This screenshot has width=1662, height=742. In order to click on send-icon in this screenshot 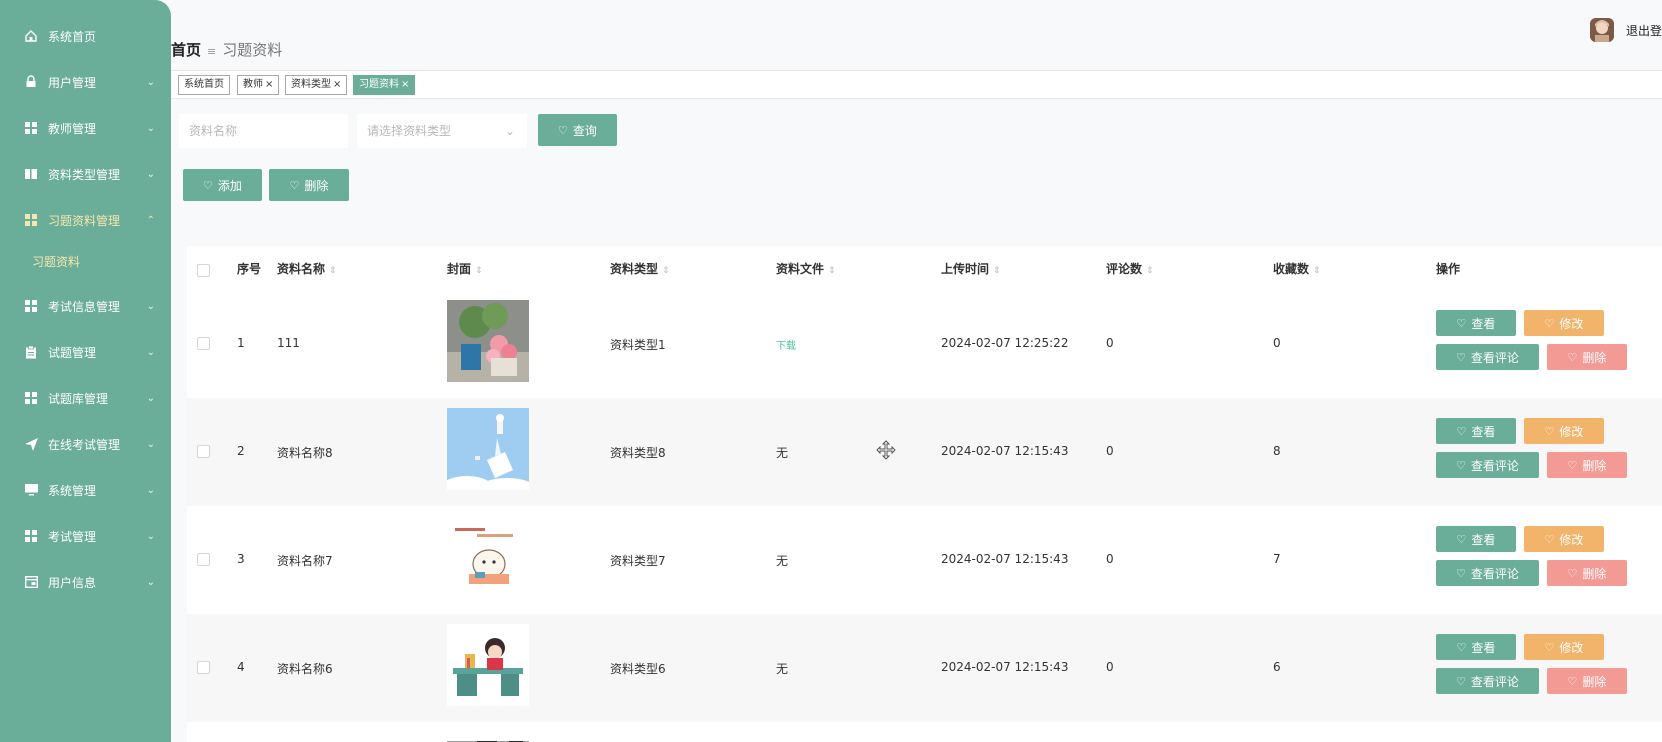, I will do `click(31, 444)`.